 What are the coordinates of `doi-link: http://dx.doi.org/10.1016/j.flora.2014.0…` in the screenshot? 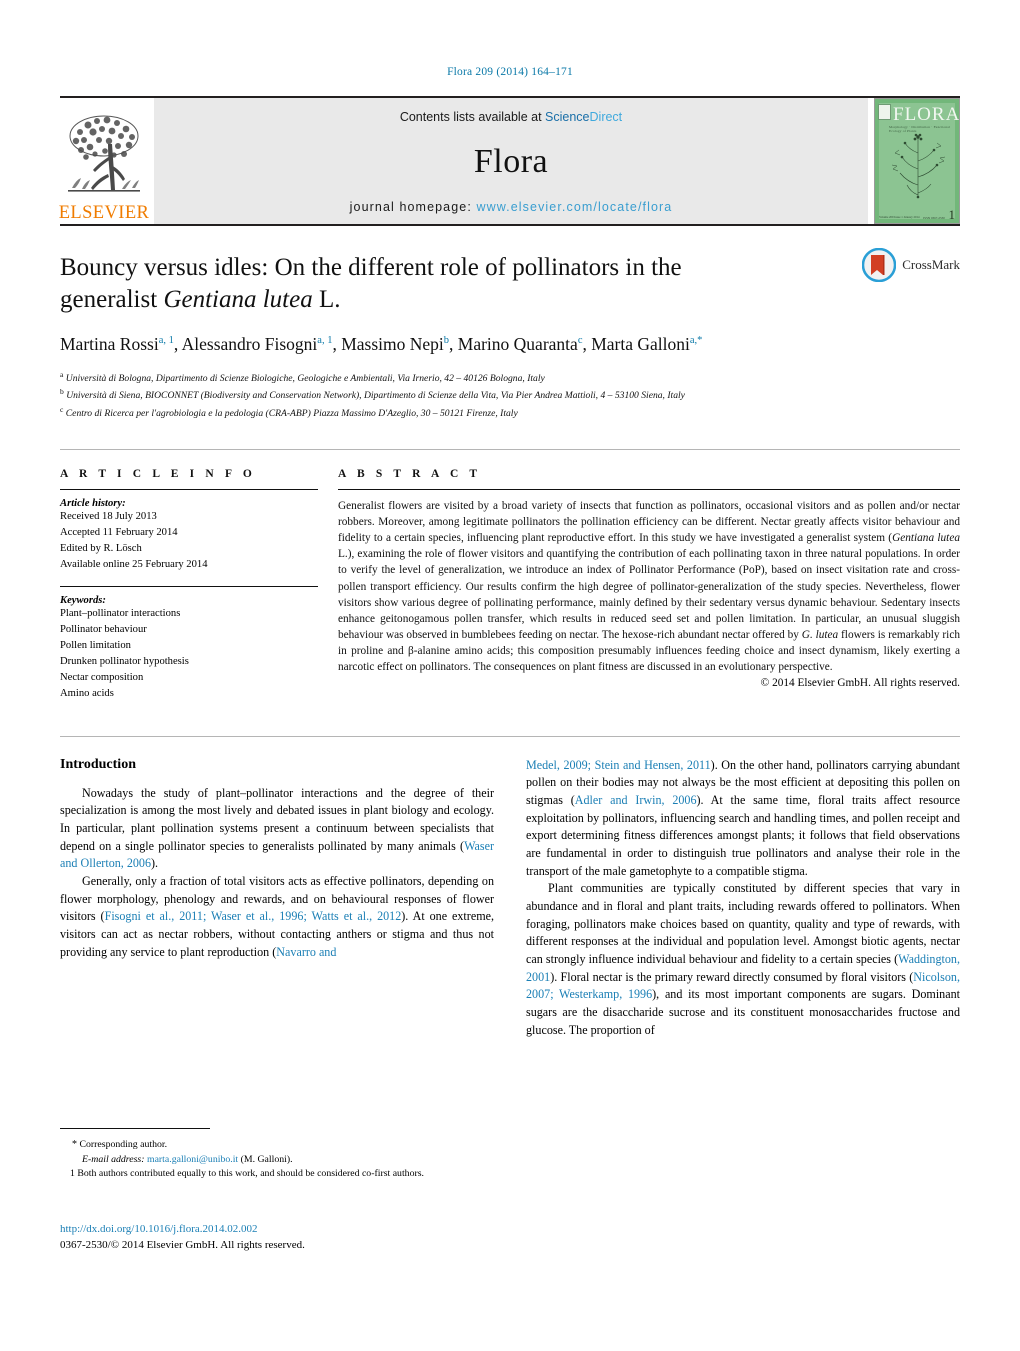 It's located at (320, 1230).